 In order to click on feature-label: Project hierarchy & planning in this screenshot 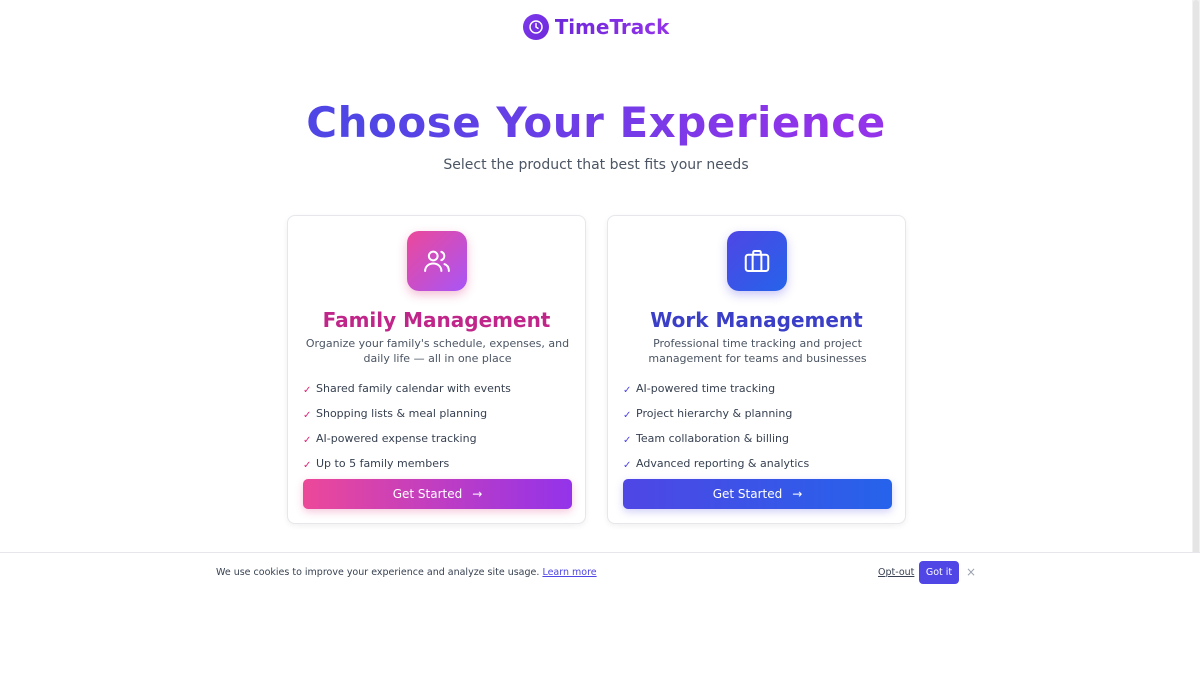, I will do `click(714, 413)`.